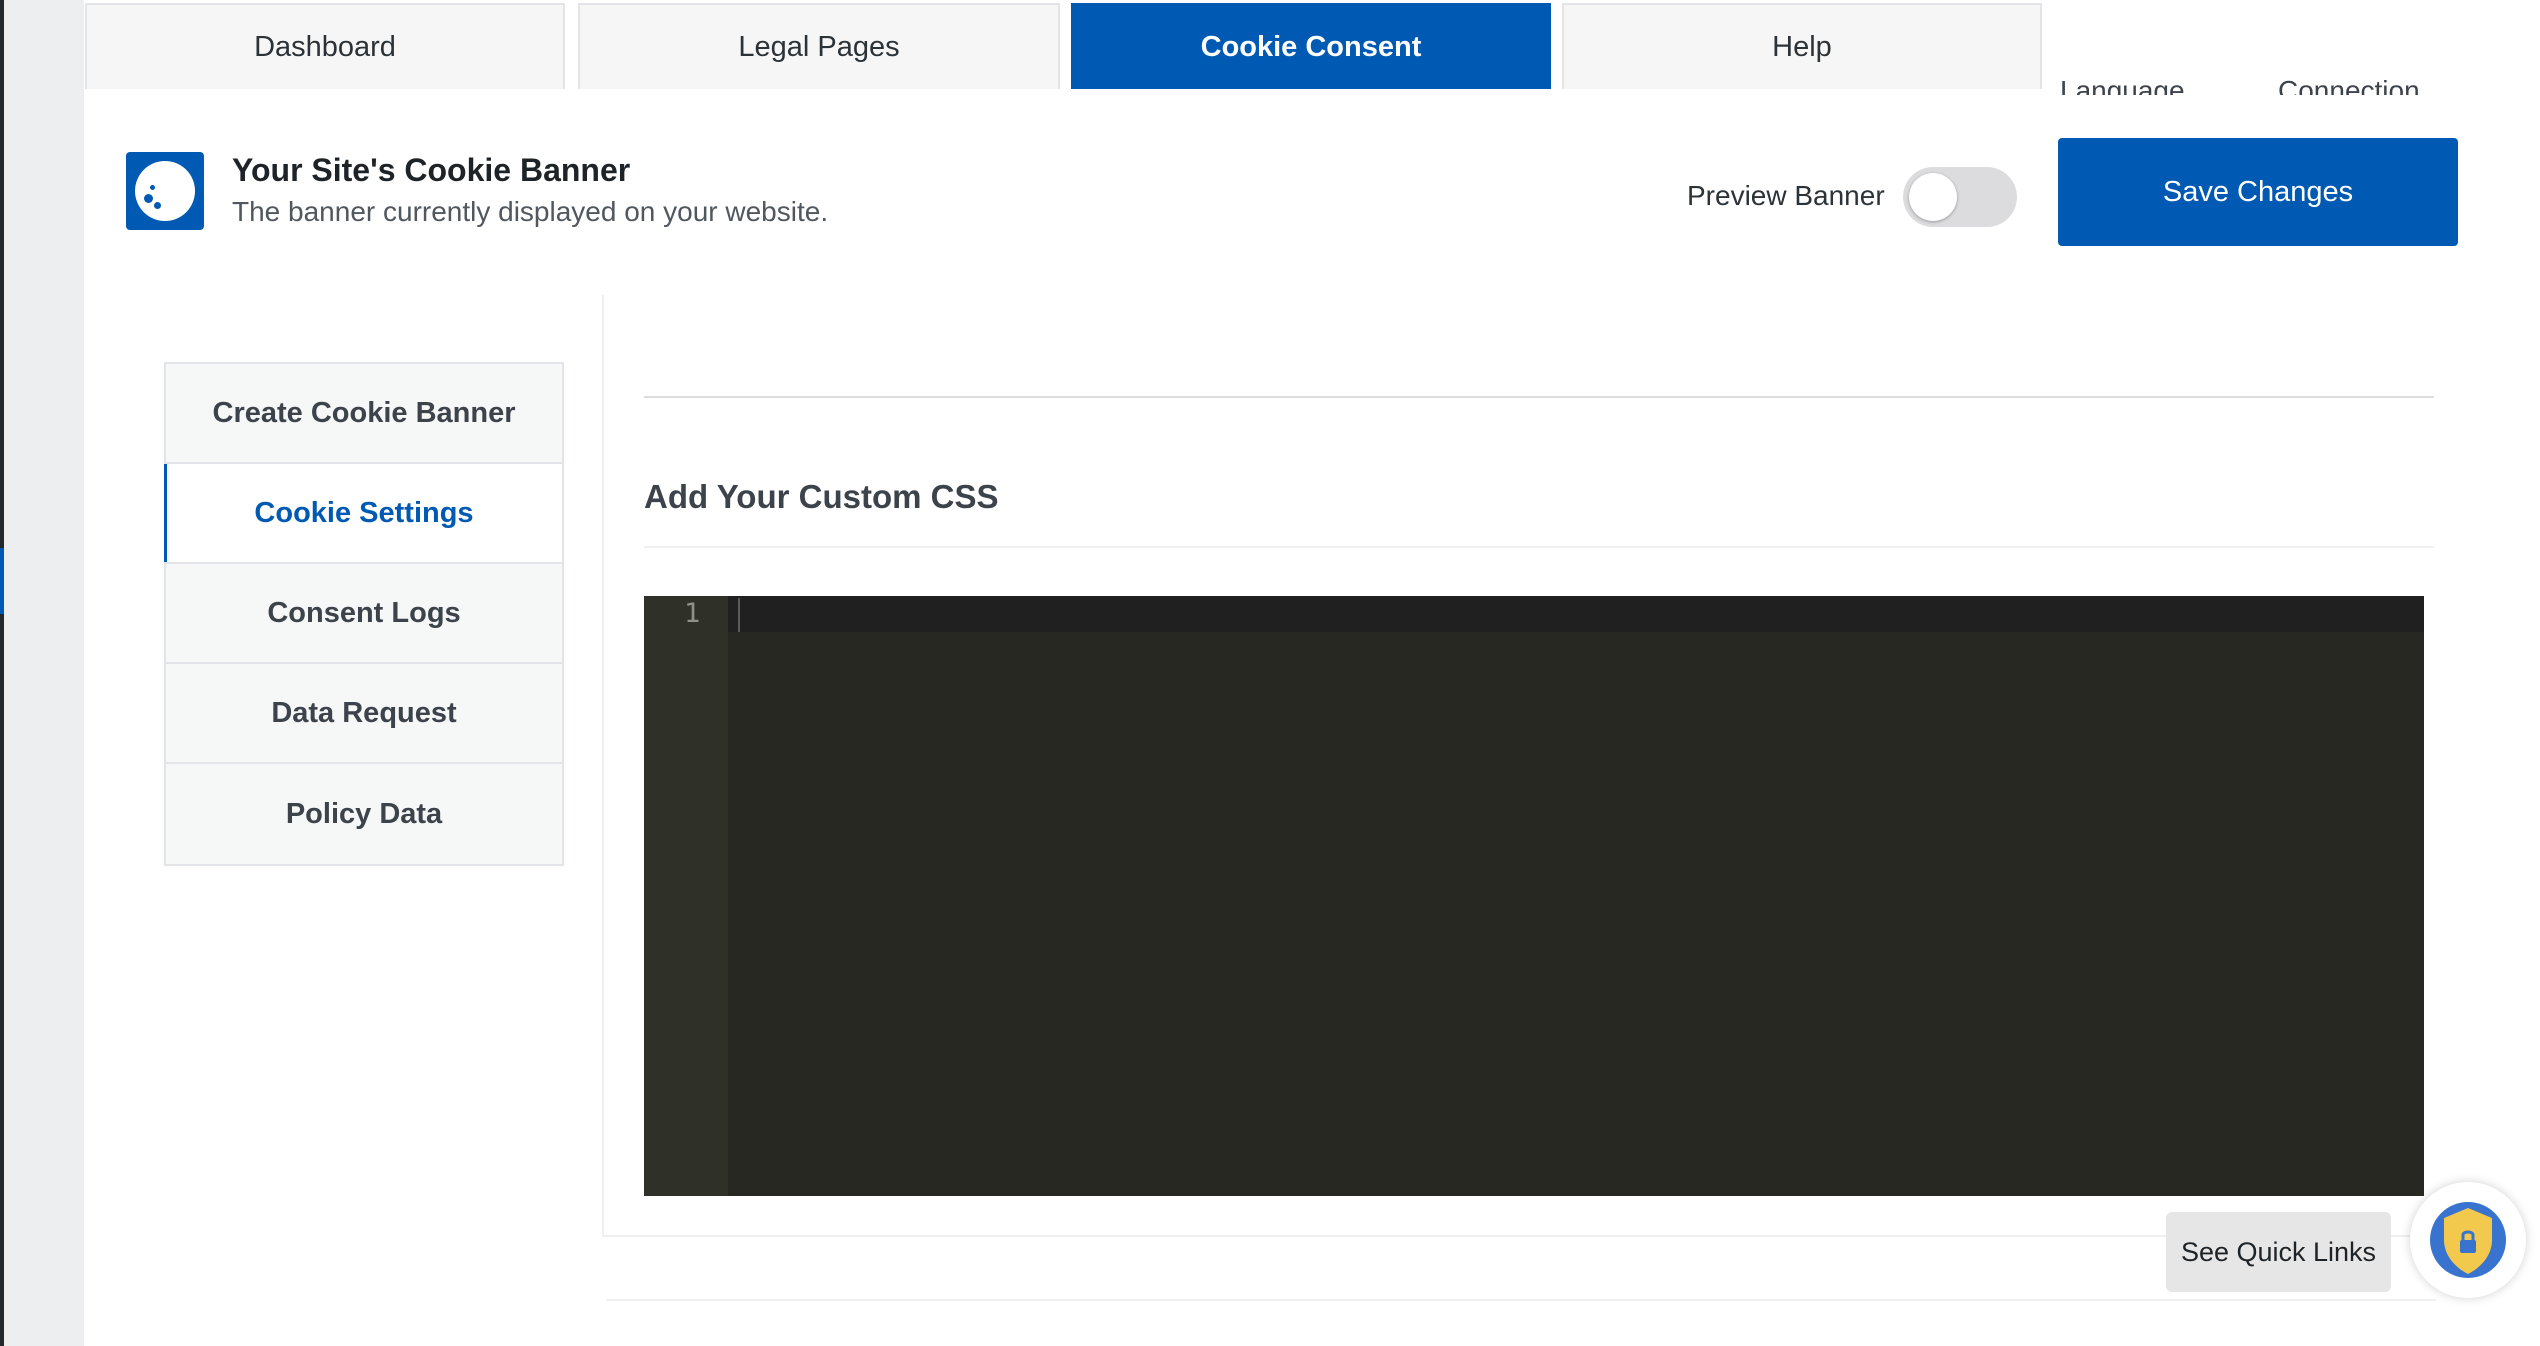  I want to click on nav-create-cookie-banner: Create Cookie Banner, so click(364, 414).